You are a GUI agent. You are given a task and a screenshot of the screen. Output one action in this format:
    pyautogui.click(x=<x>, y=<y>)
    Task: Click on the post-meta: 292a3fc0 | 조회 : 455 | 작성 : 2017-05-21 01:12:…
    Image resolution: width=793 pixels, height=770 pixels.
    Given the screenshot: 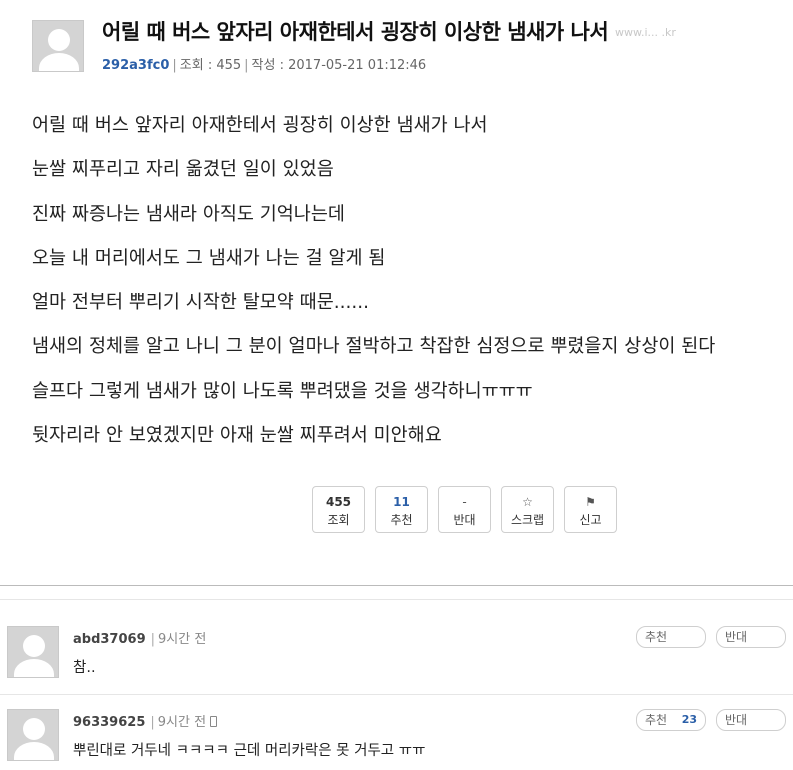 What is the action you would take?
    pyautogui.click(x=264, y=65)
    